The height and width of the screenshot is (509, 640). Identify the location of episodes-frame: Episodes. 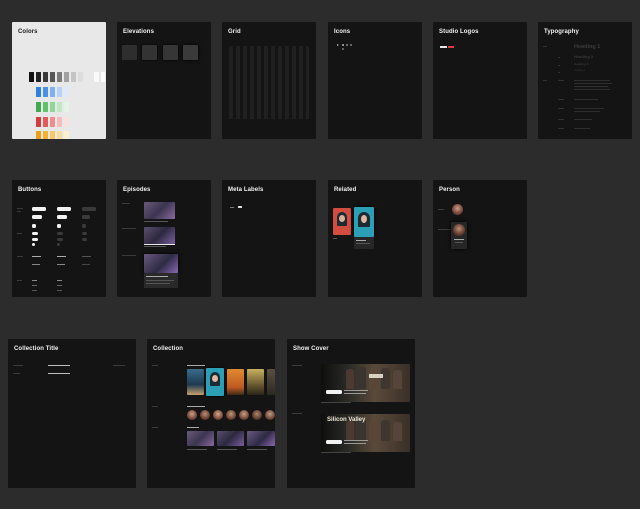
(164, 238).